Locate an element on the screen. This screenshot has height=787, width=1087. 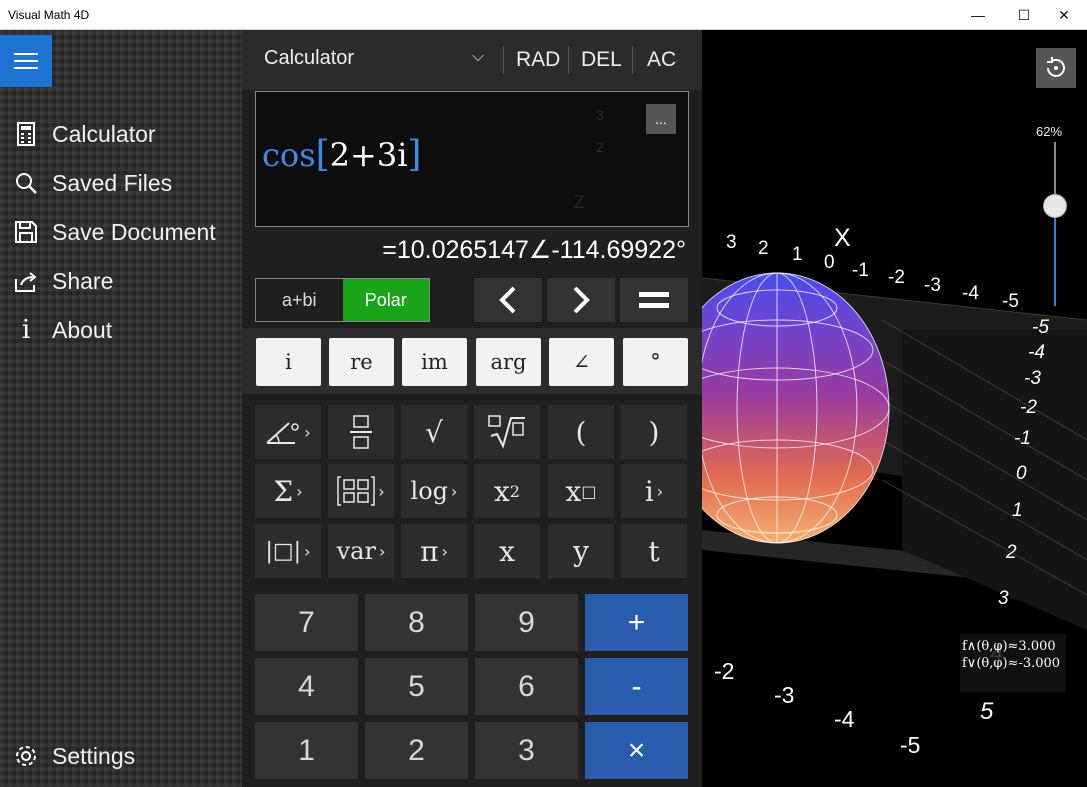
format-polar-button: Polar is located at coordinates (385, 300).